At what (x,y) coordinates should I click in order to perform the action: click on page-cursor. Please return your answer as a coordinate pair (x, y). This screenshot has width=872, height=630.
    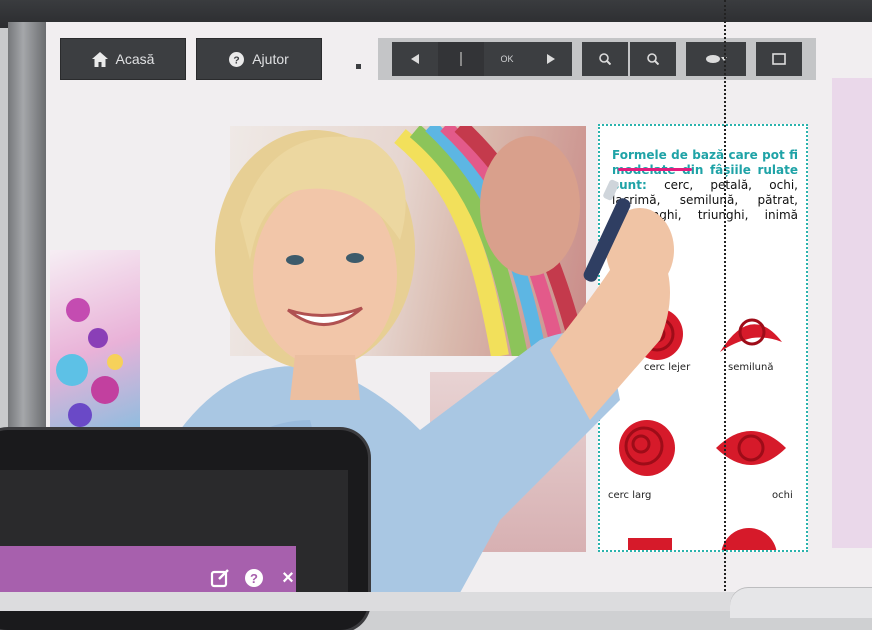
    Looking at the image, I should click on (461, 59).